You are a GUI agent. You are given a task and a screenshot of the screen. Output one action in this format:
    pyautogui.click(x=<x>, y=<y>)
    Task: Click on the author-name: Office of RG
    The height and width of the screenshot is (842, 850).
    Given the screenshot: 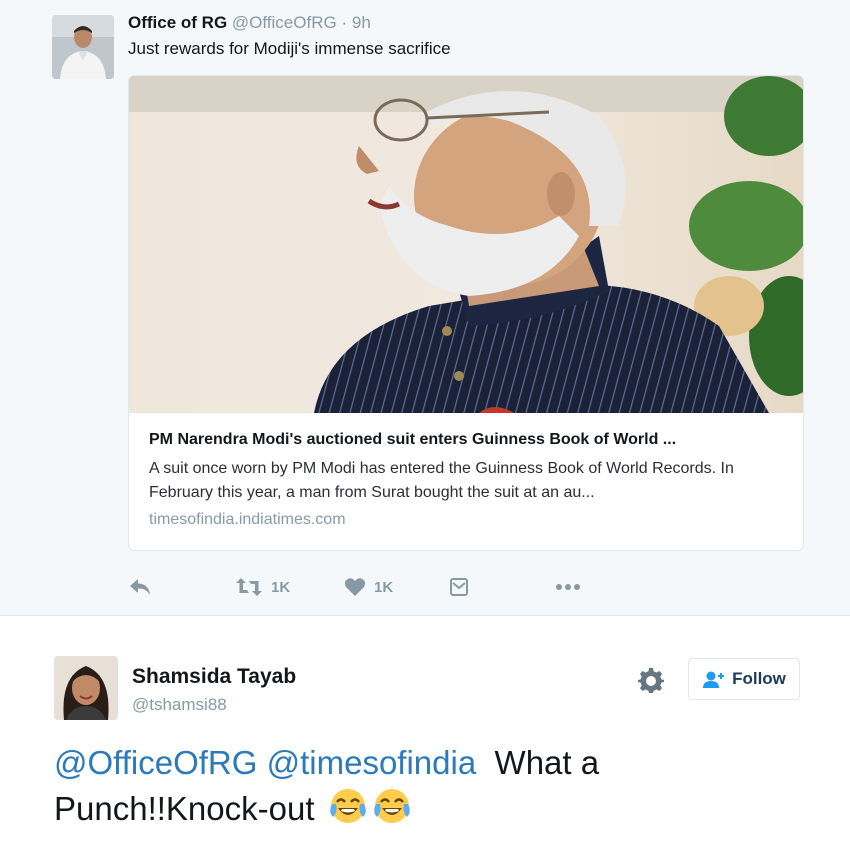 What is the action you would take?
    pyautogui.click(x=177, y=22)
    